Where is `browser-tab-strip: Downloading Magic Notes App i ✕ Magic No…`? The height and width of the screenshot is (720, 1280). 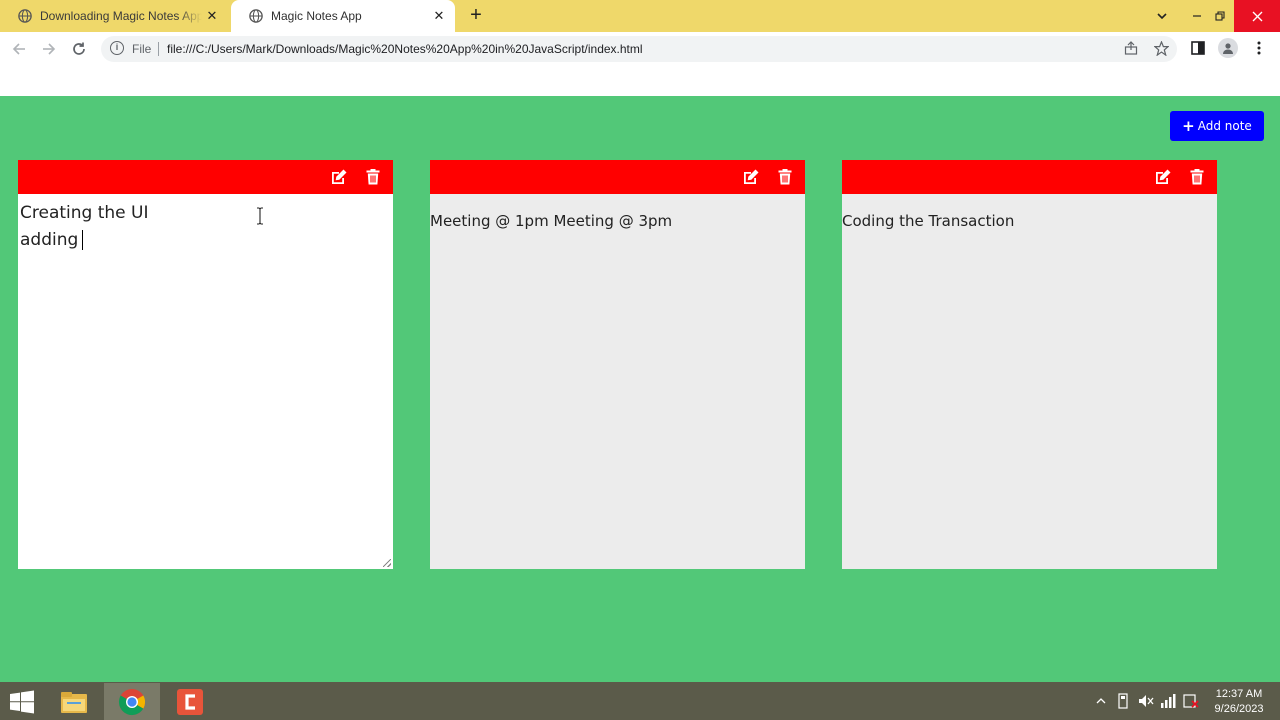
browser-tab-strip: Downloading Magic Notes App i ✕ Magic No… is located at coordinates (640, 16).